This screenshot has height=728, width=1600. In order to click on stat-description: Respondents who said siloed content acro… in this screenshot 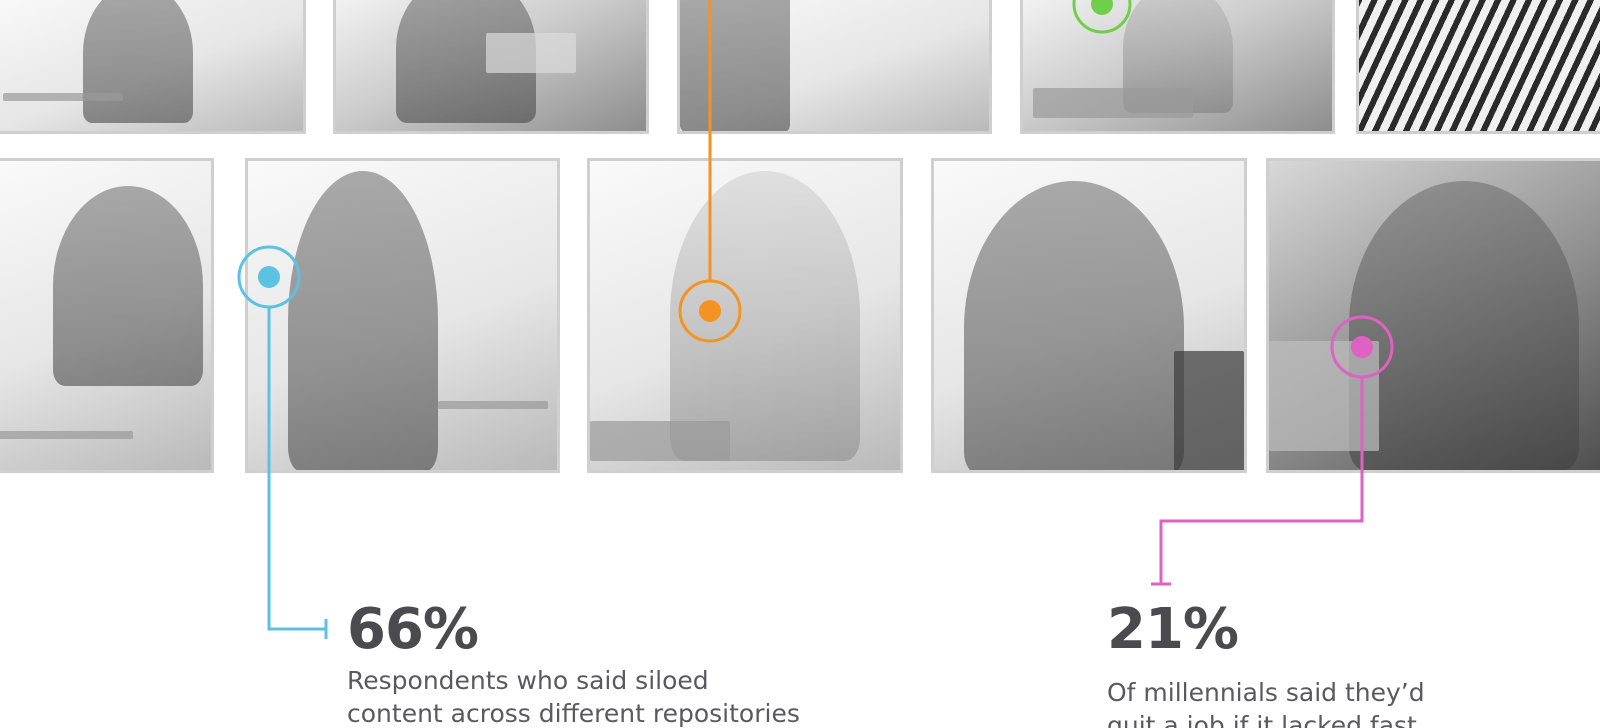, I will do `click(627, 696)`.